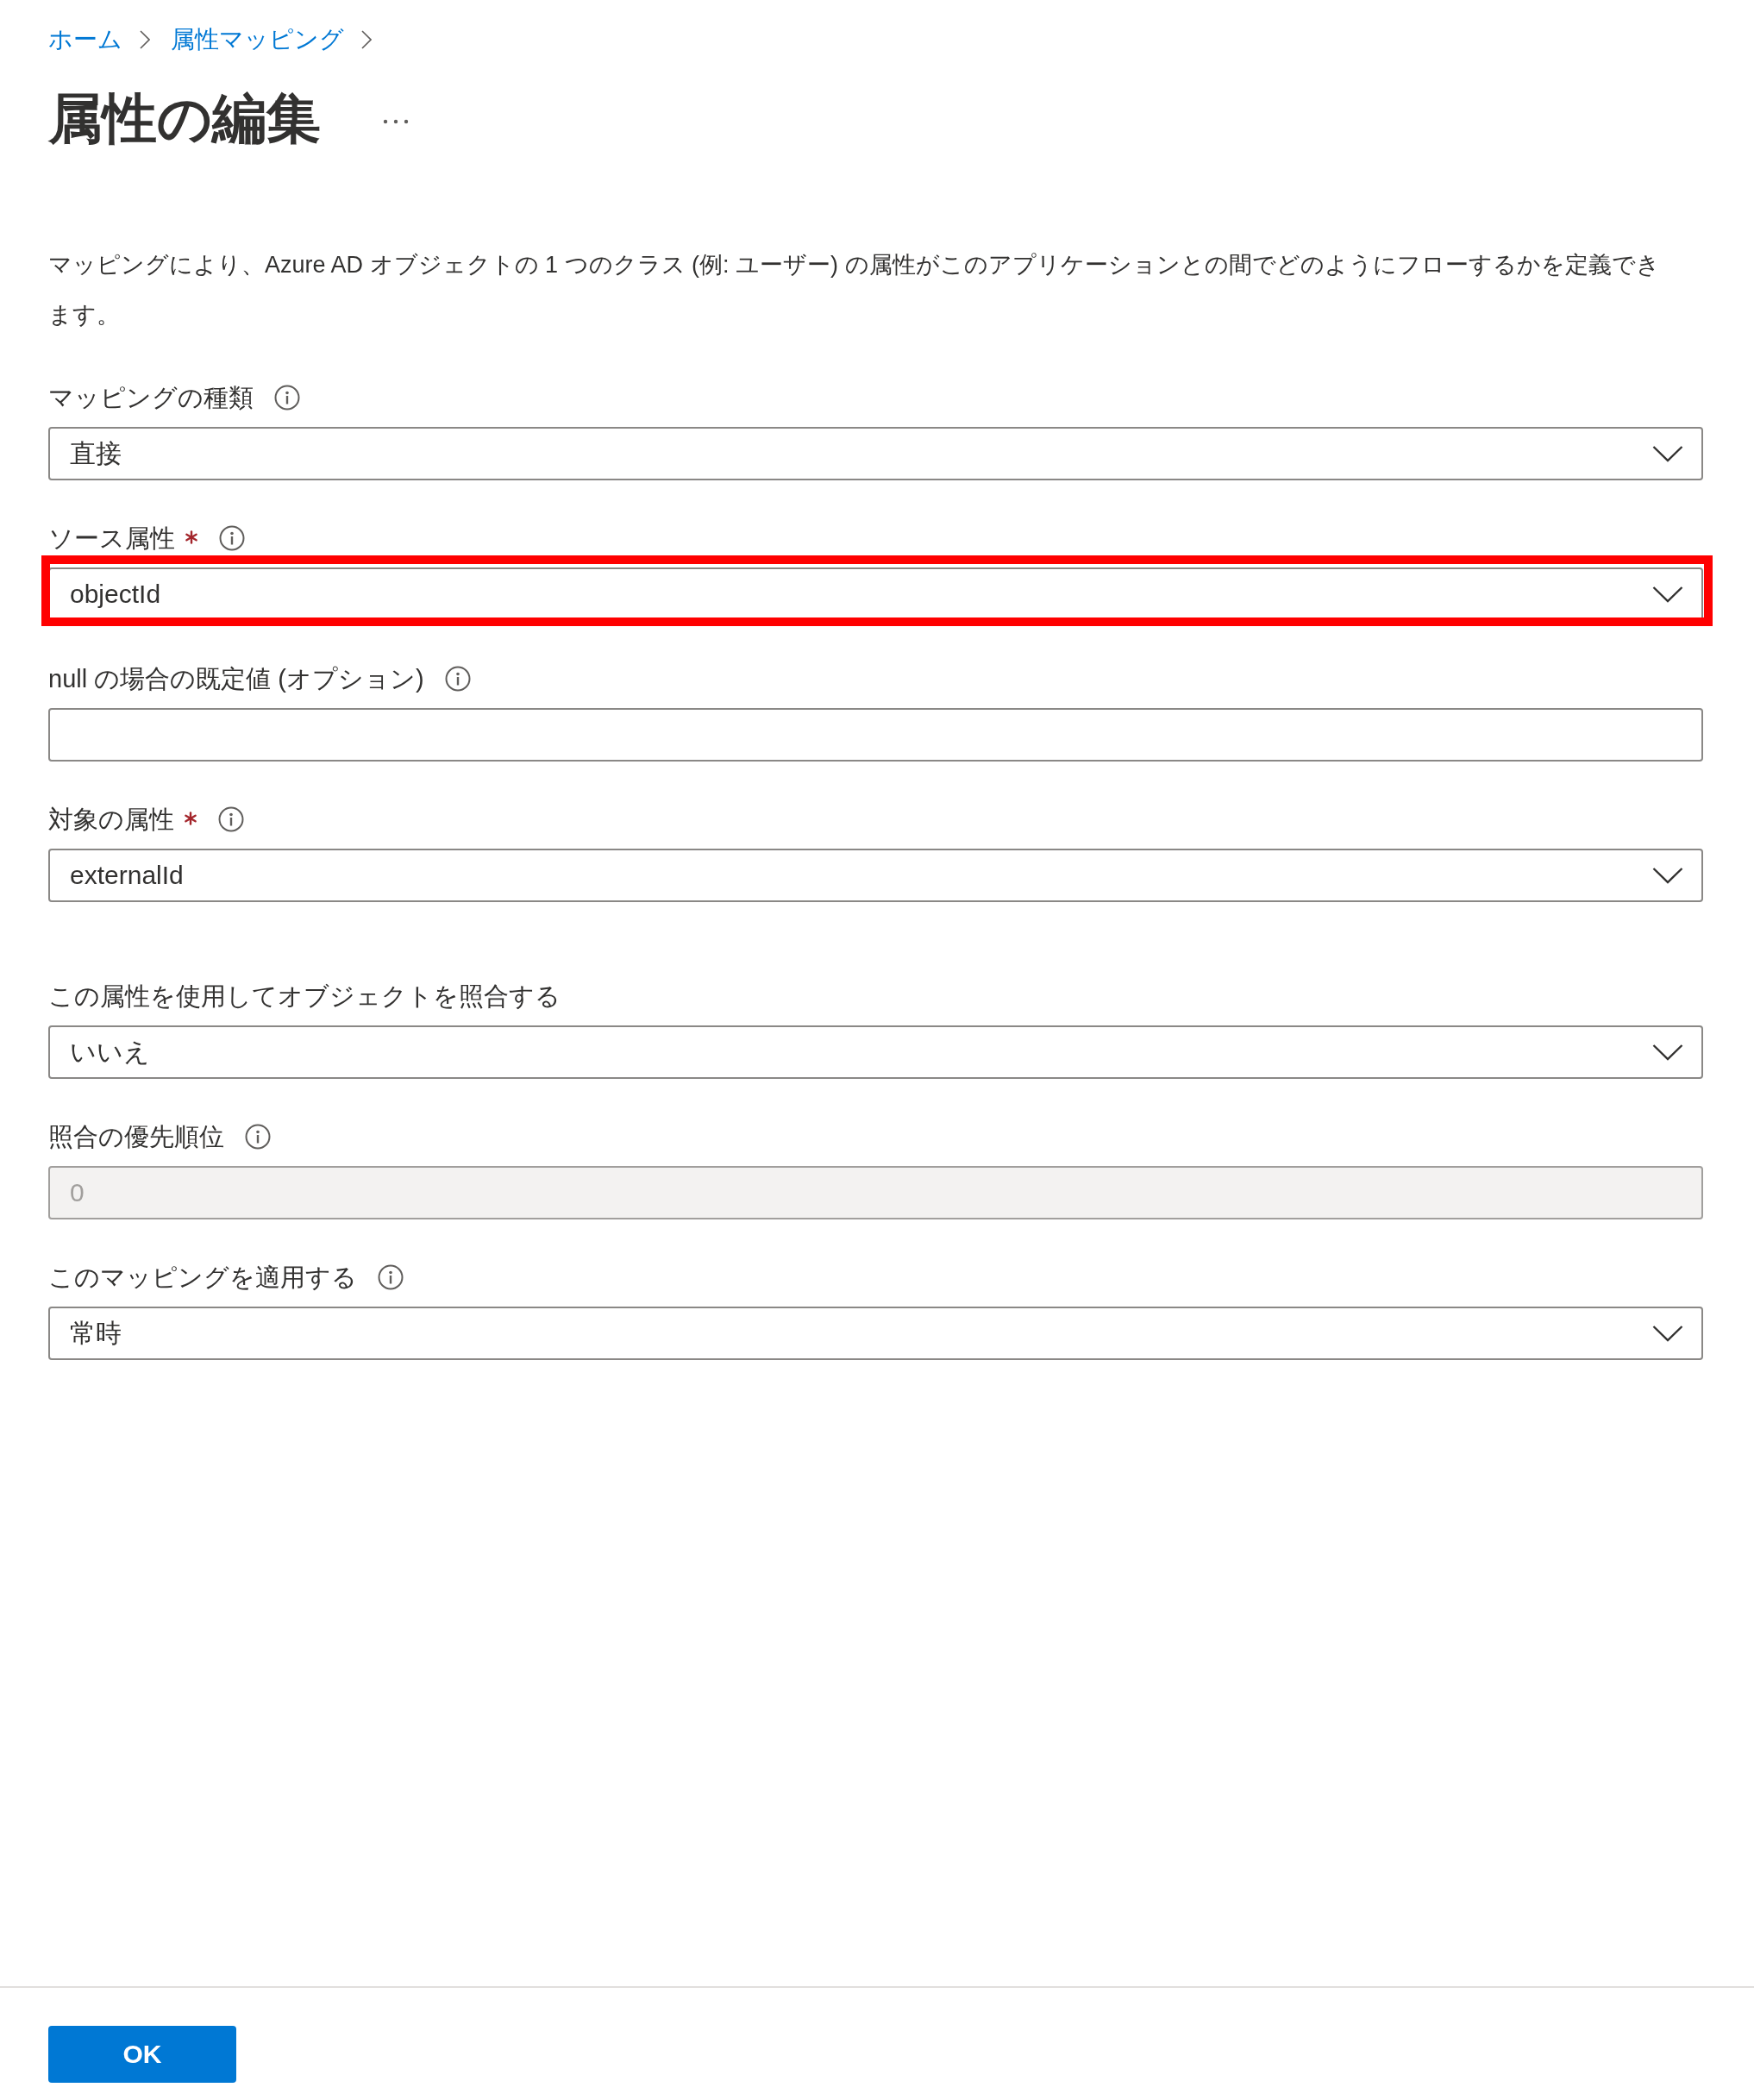 The image size is (1754, 2100). What do you see at coordinates (875, 1052) in the screenshot?
I see `dropdown: いいえ` at bounding box center [875, 1052].